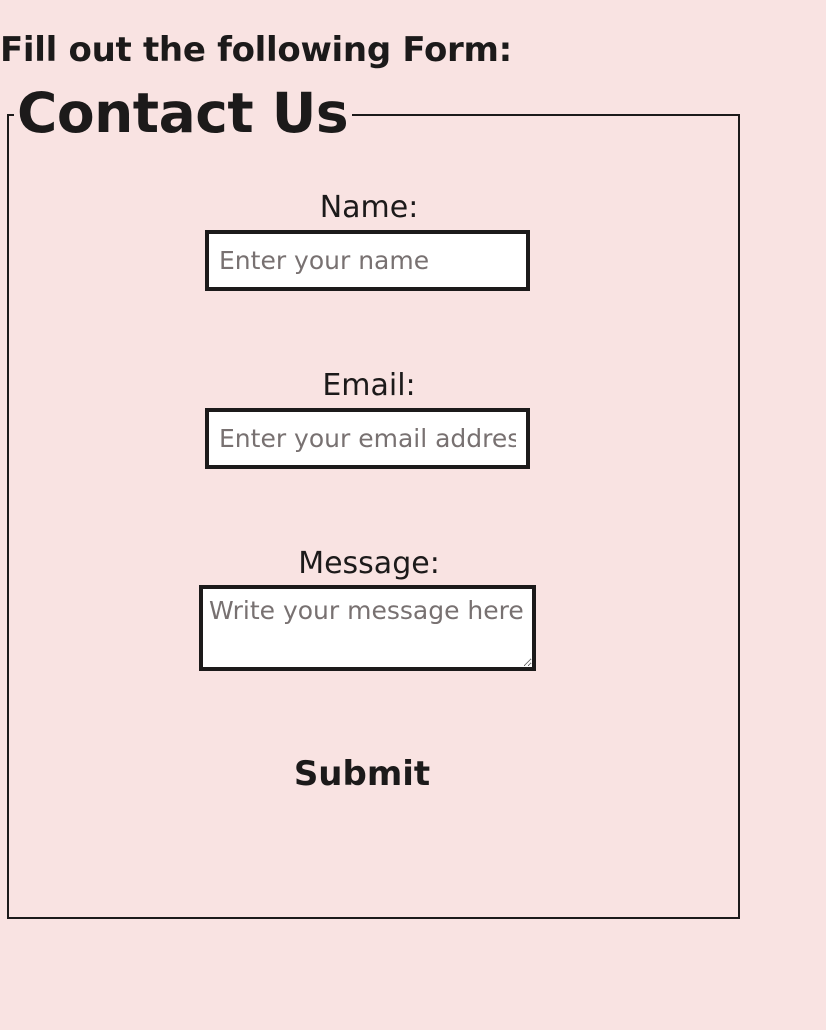 This screenshot has width=826, height=1030. What do you see at coordinates (362, 774) in the screenshot?
I see `submit-button: Submit` at bounding box center [362, 774].